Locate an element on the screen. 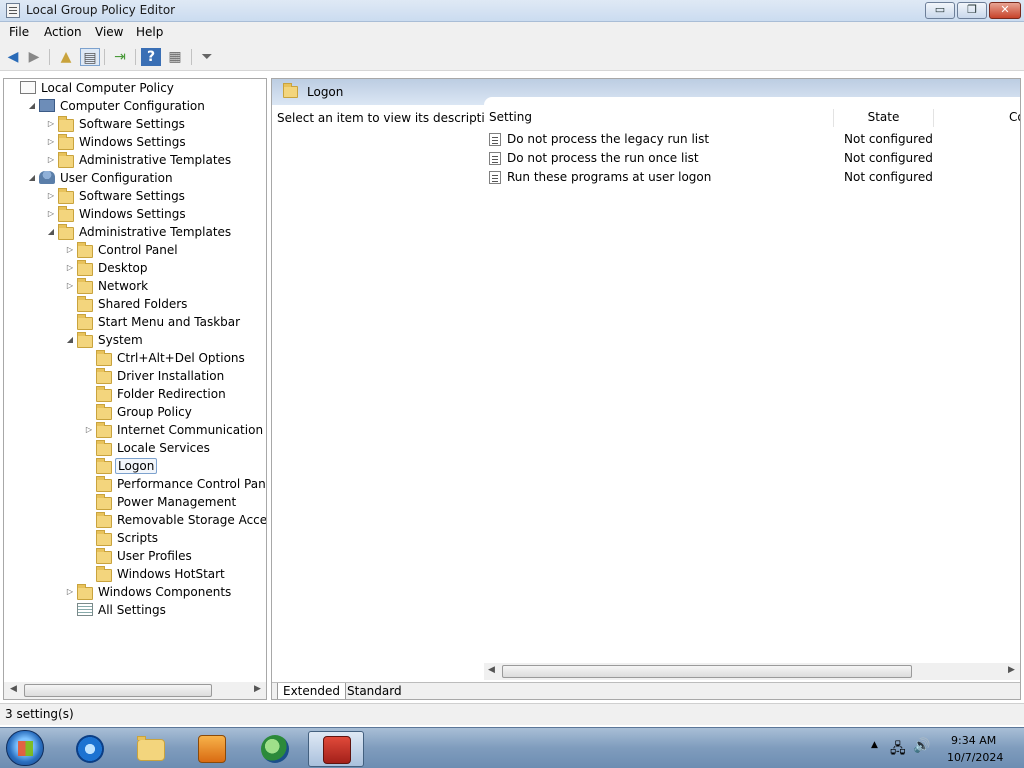  group-policy-toolbox-icon is located at coordinates (336, 749).